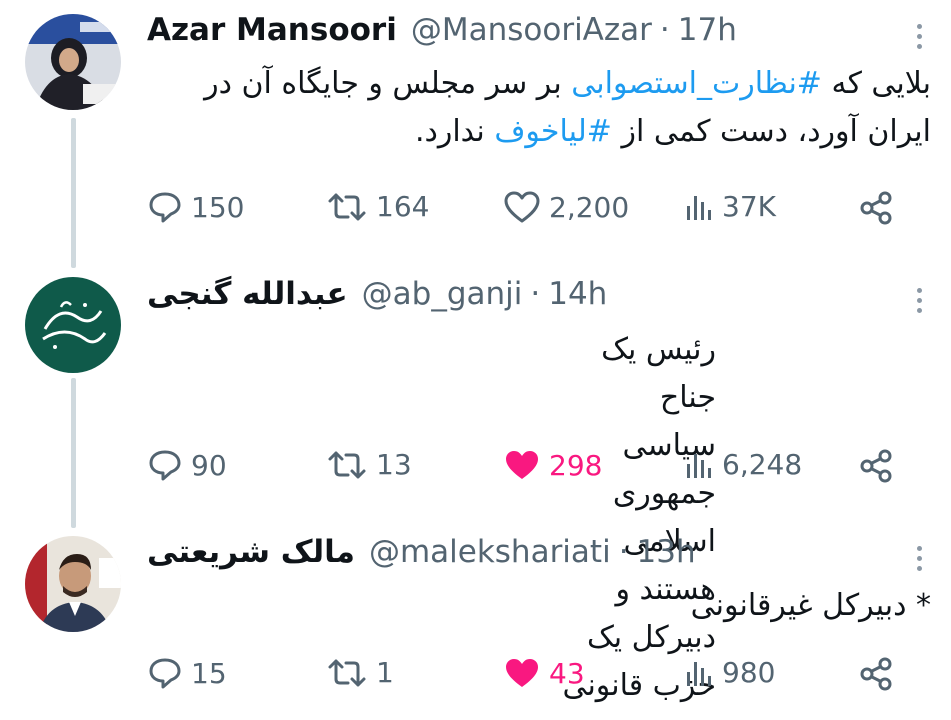 This screenshot has height=720, width=951. Describe the element at coordinates (589, 207) in the screenshot. I see `like-count: 2,200` at that location.